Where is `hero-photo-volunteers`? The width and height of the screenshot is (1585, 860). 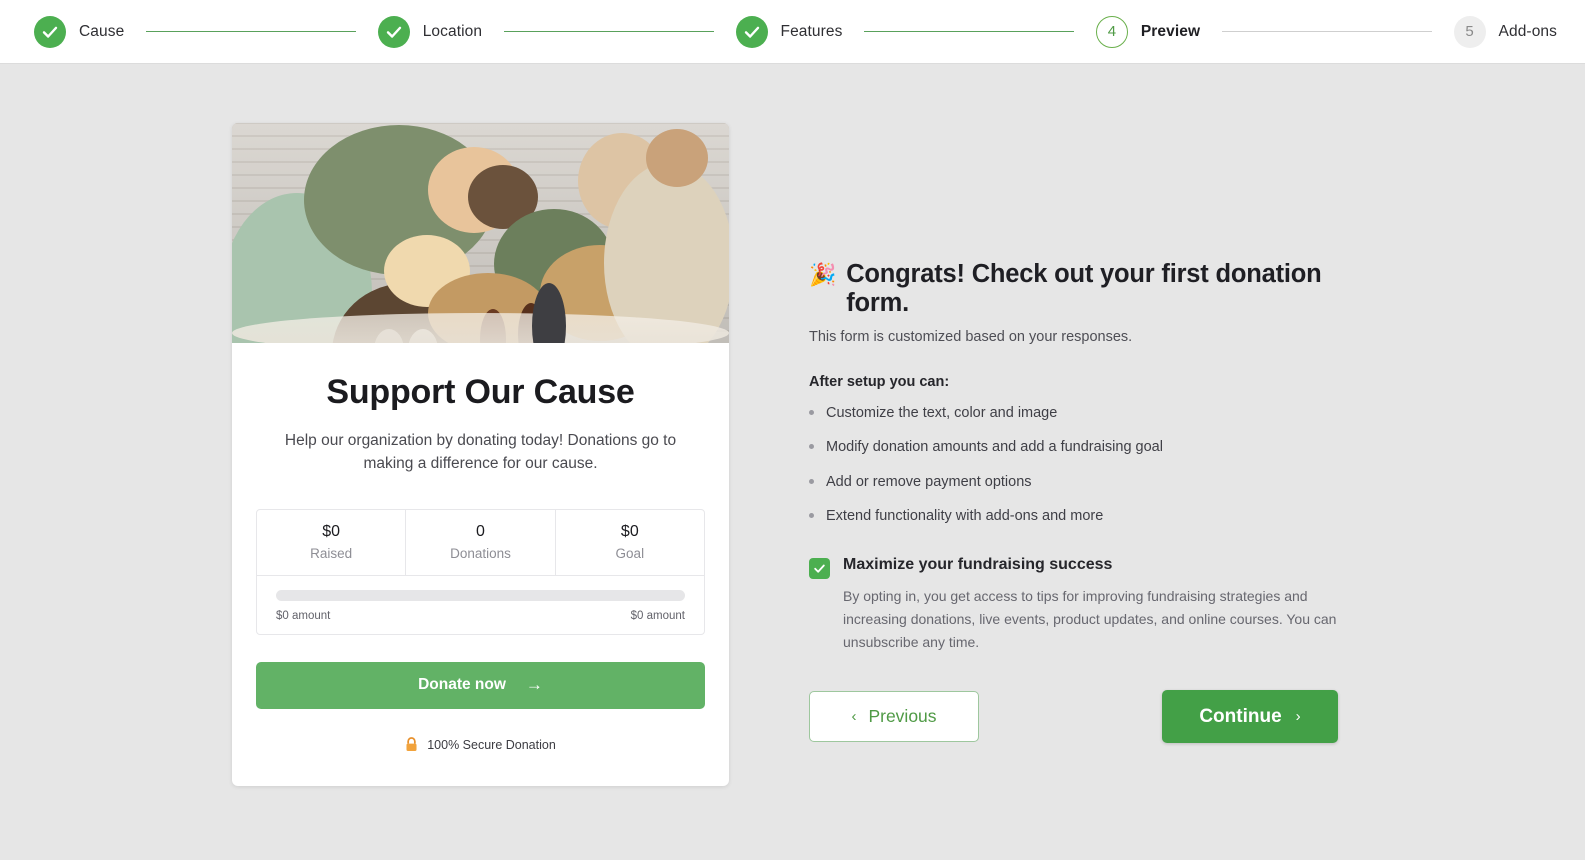
hero-photo-volunteers is located at coordinates (480, 233).